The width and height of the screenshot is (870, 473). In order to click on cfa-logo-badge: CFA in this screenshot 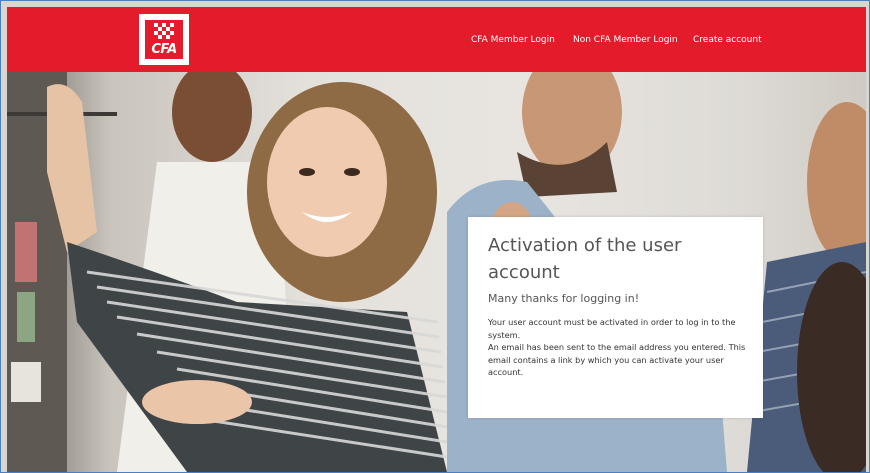, I will do `click(164, 39)`.